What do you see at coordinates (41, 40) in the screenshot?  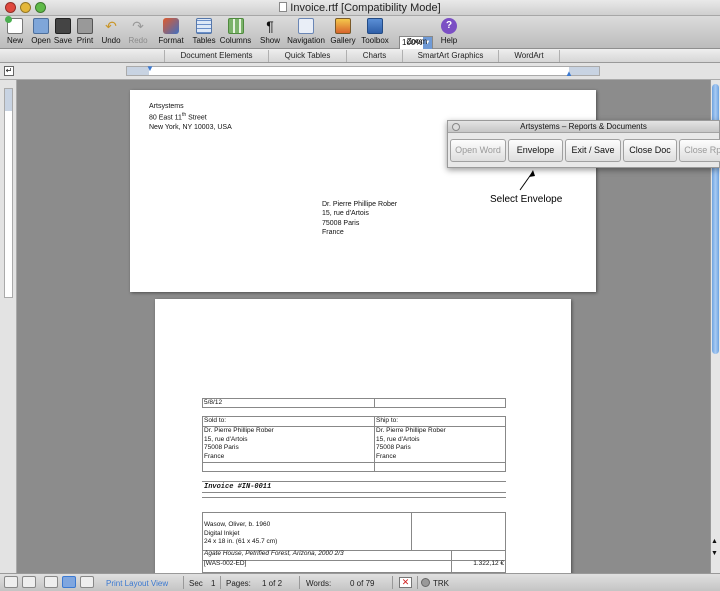 I see `open-label: Open` at bounding box center [41, 40].